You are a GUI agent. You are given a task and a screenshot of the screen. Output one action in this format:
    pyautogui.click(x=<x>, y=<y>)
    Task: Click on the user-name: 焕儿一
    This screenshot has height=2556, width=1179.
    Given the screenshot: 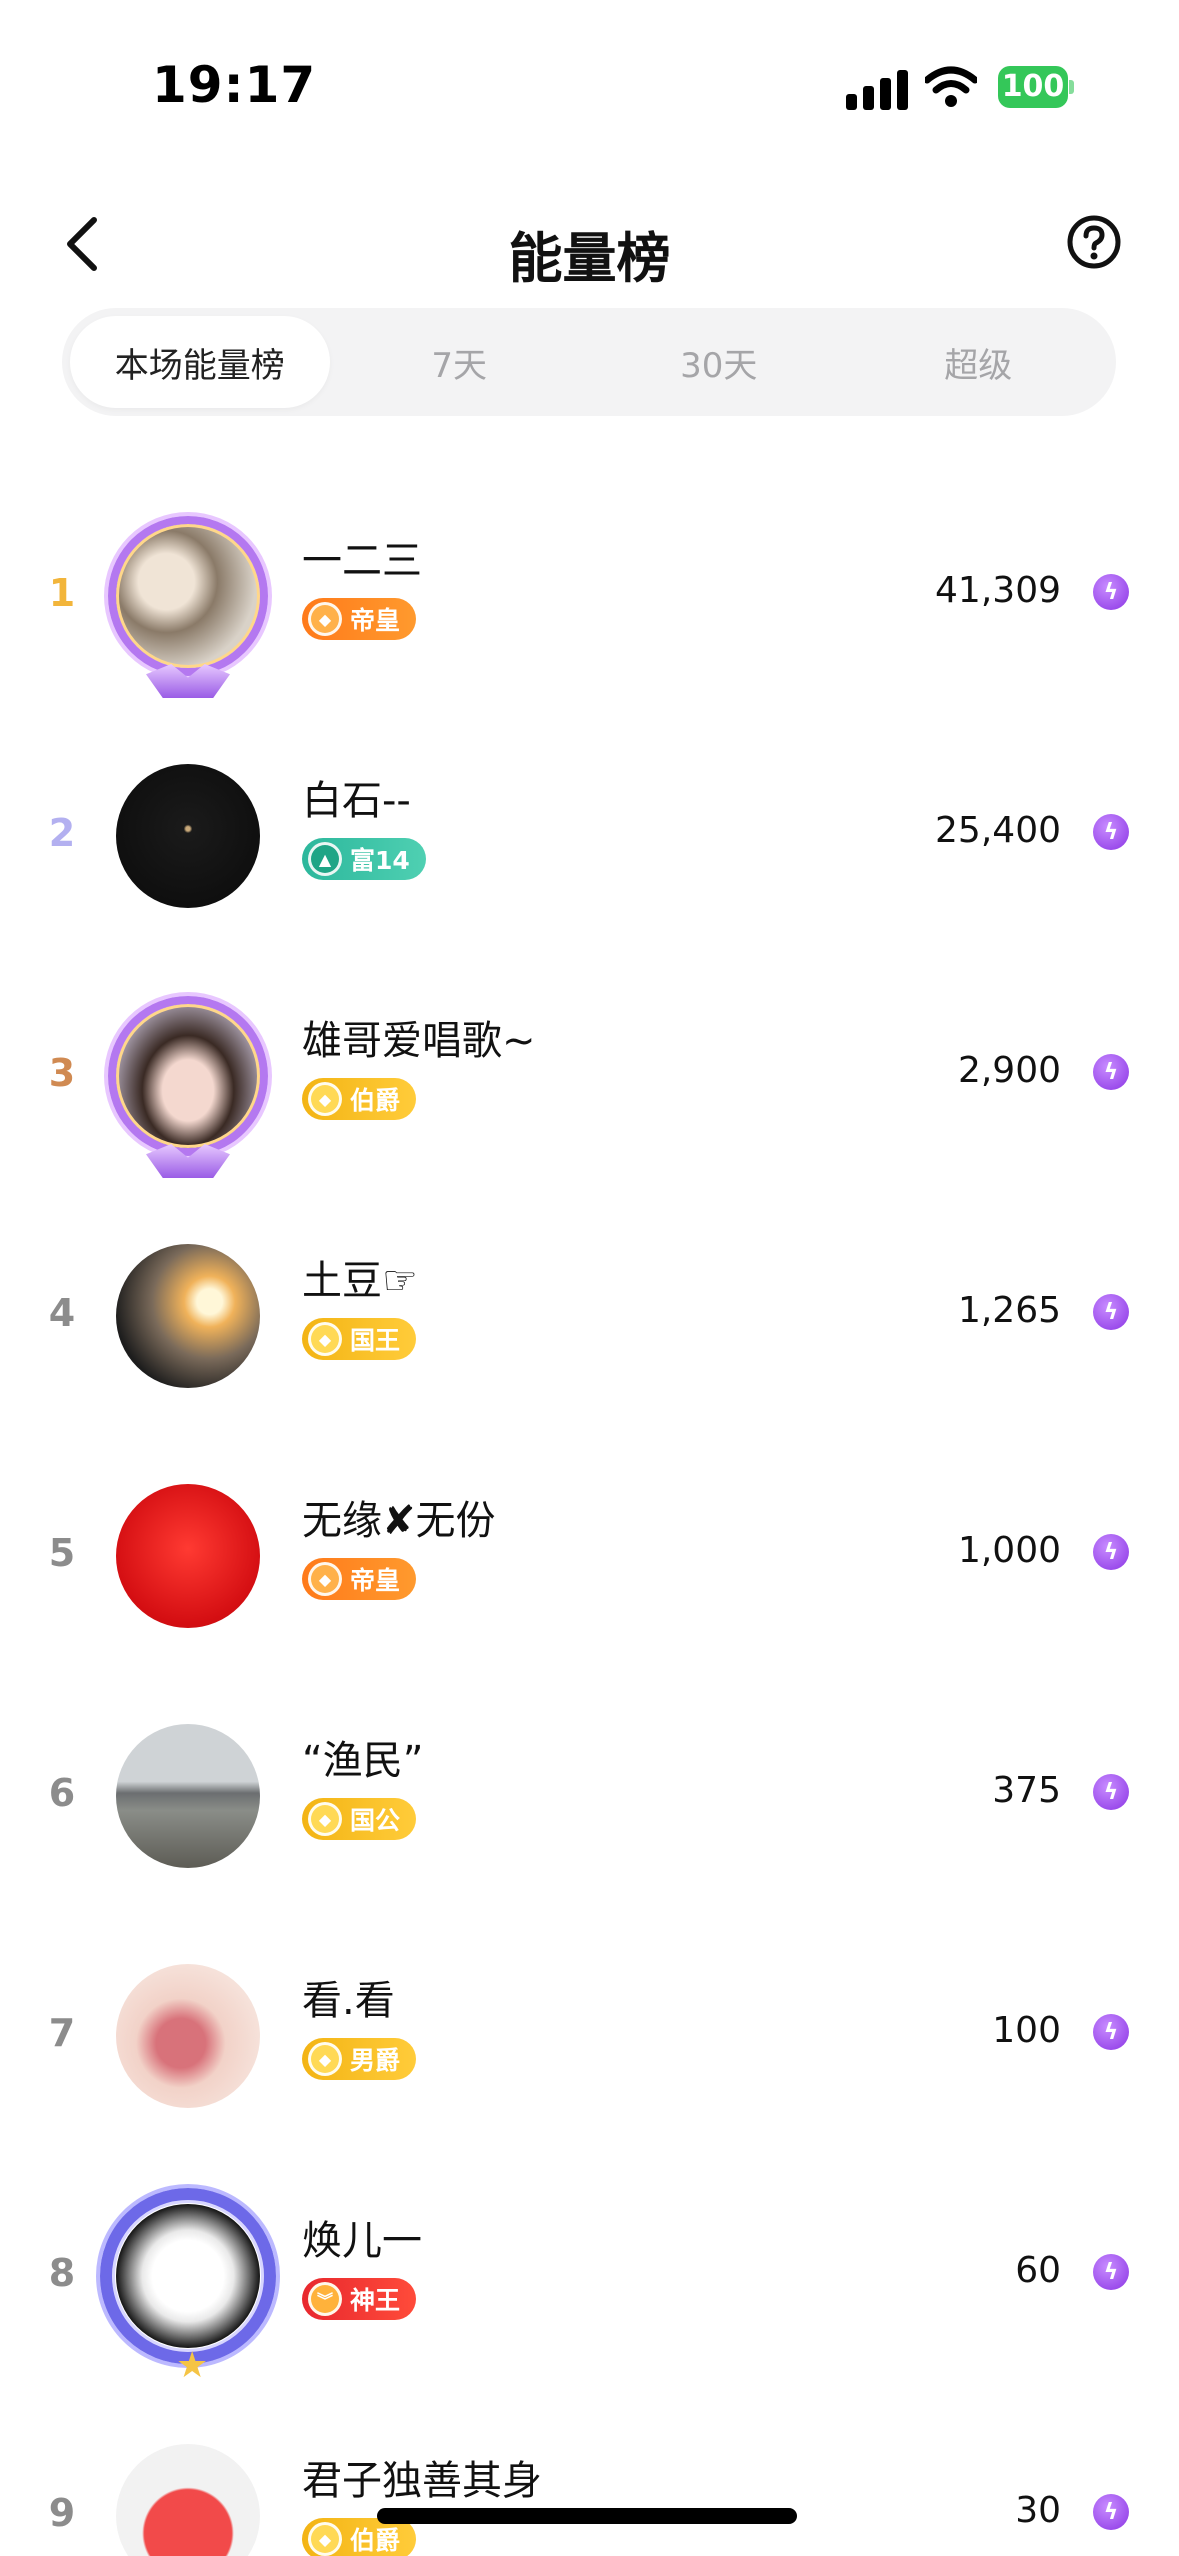 What is the action you would take?
    pyautogui.click(x=362, y=2241)
    